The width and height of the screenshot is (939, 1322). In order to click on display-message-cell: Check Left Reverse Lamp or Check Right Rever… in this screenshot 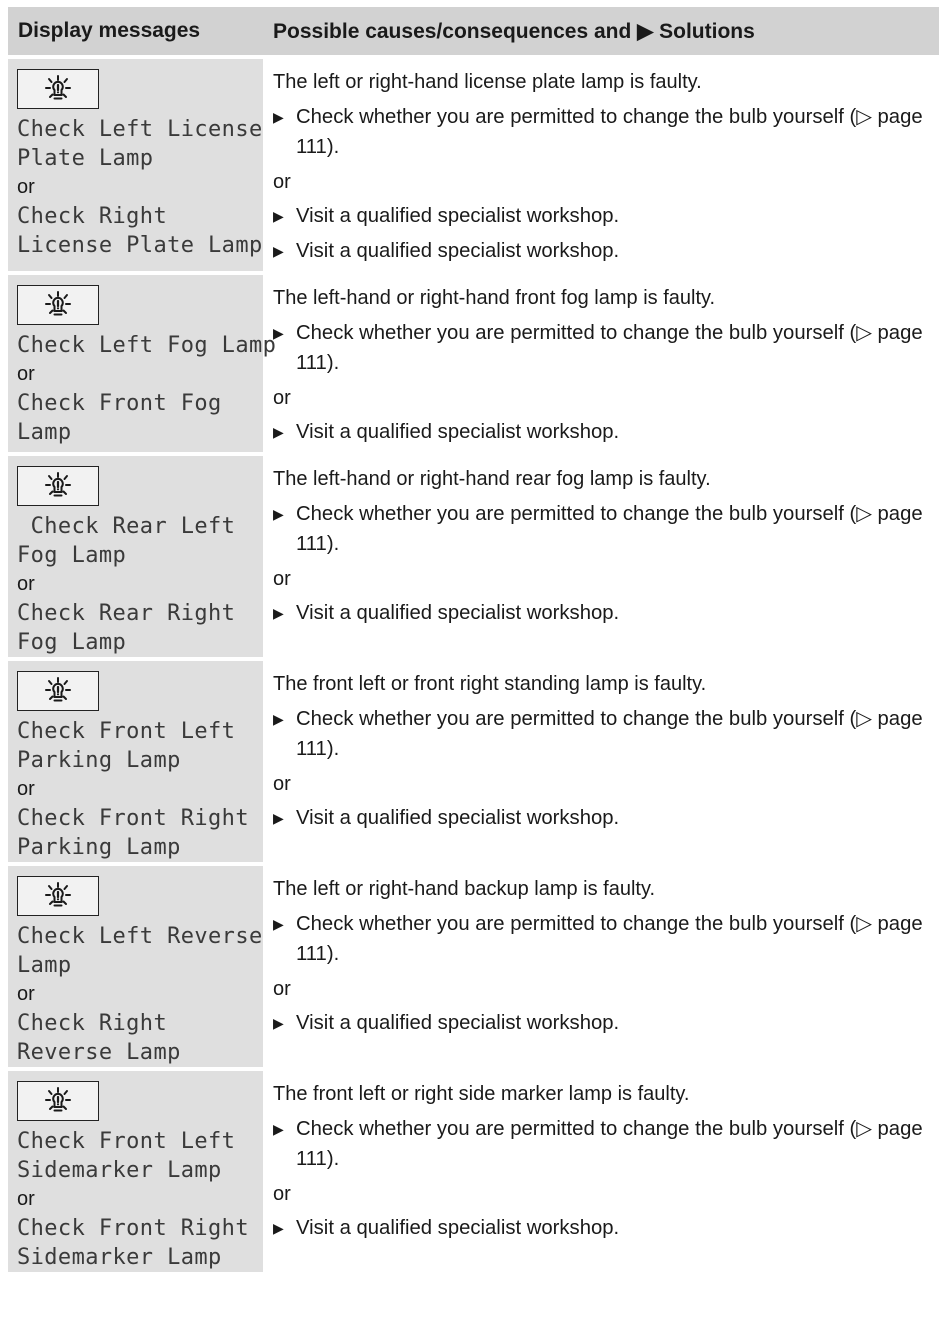, I will do `click(135, 967)`.